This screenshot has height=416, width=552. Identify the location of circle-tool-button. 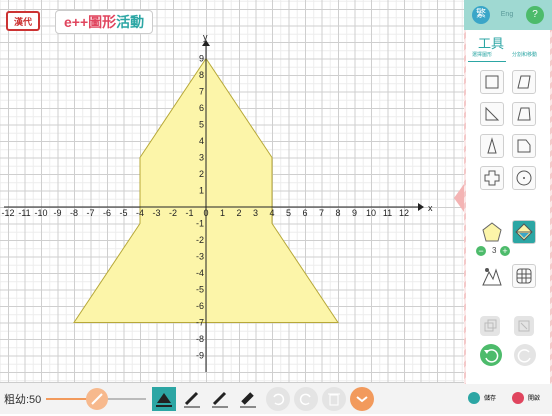
(524, 178).